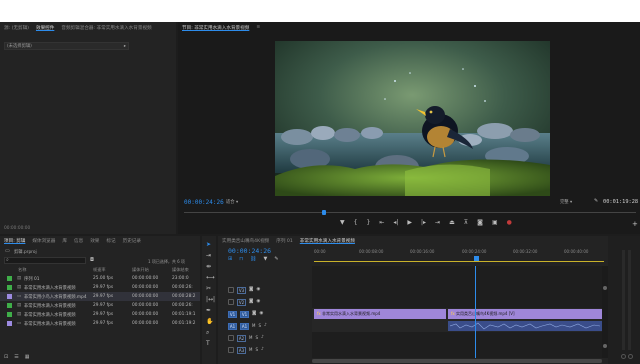 This screenshot has height=364, width=640. Describe the element at coordinates (495, 223) in the screenshot. I see `comparison-icon: ▣` at that location.